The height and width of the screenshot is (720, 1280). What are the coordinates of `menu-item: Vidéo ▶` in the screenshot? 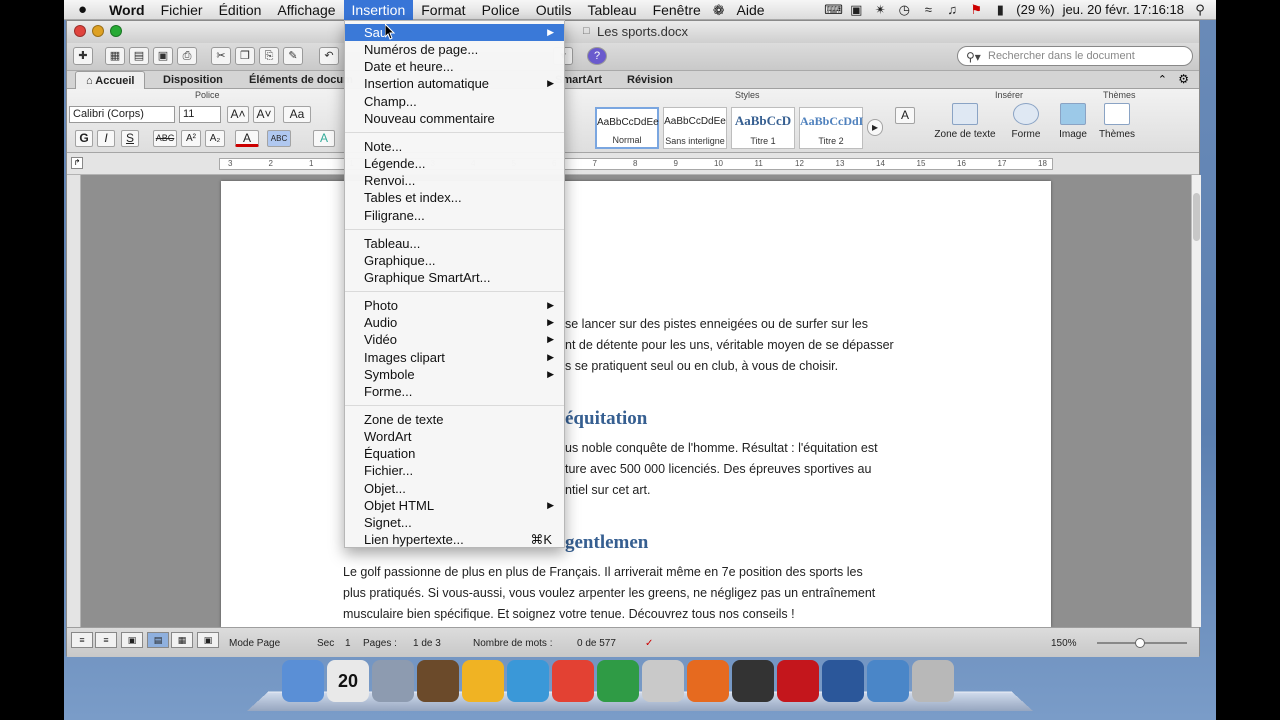 It's located at (454, 339).